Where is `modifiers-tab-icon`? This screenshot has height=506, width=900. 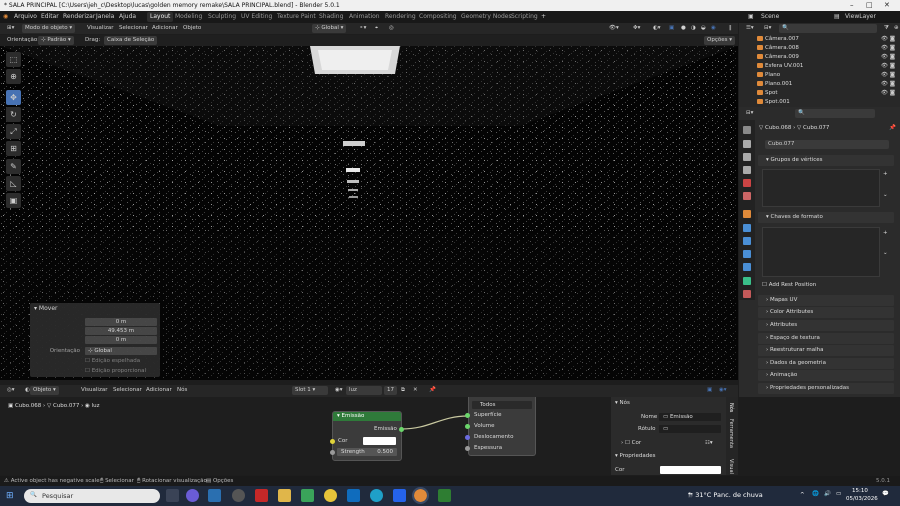
modifiers-tab-icon is located at coordinates (747, 228).